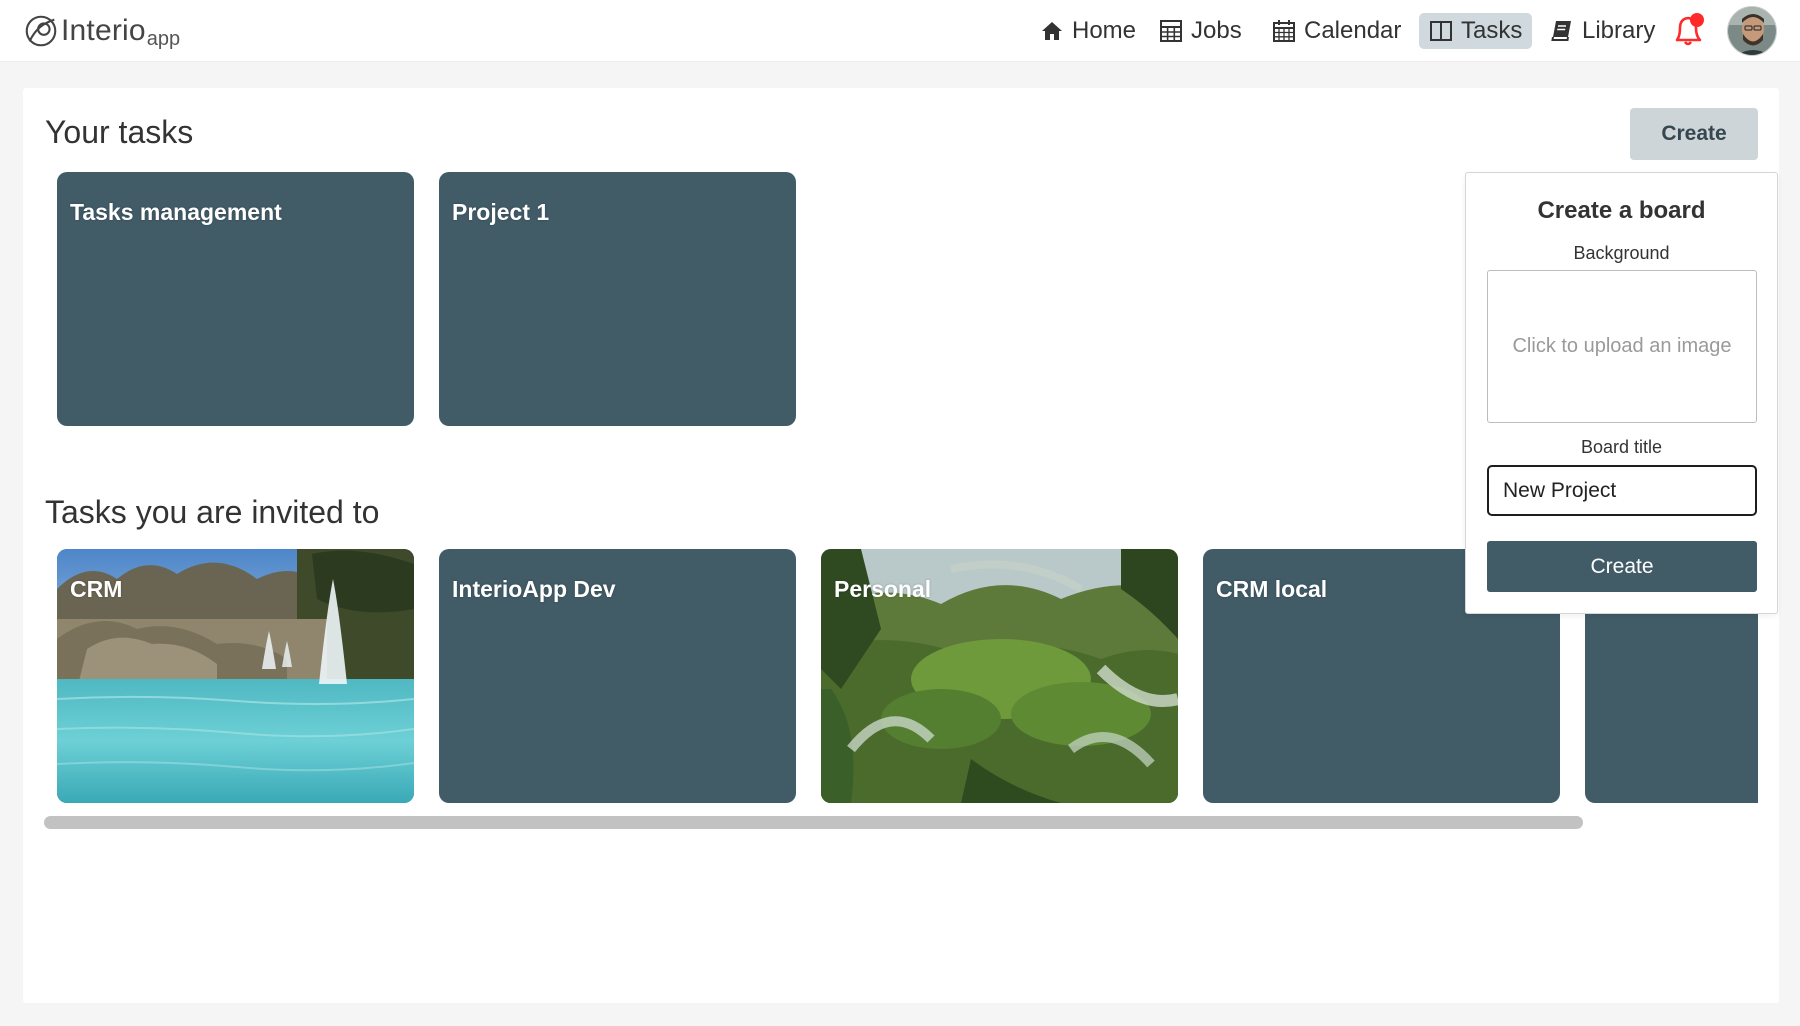 The height and width of the screenshot is (1026, 1800). I want to click on popover-create-button: Create, so click(1622, 566).